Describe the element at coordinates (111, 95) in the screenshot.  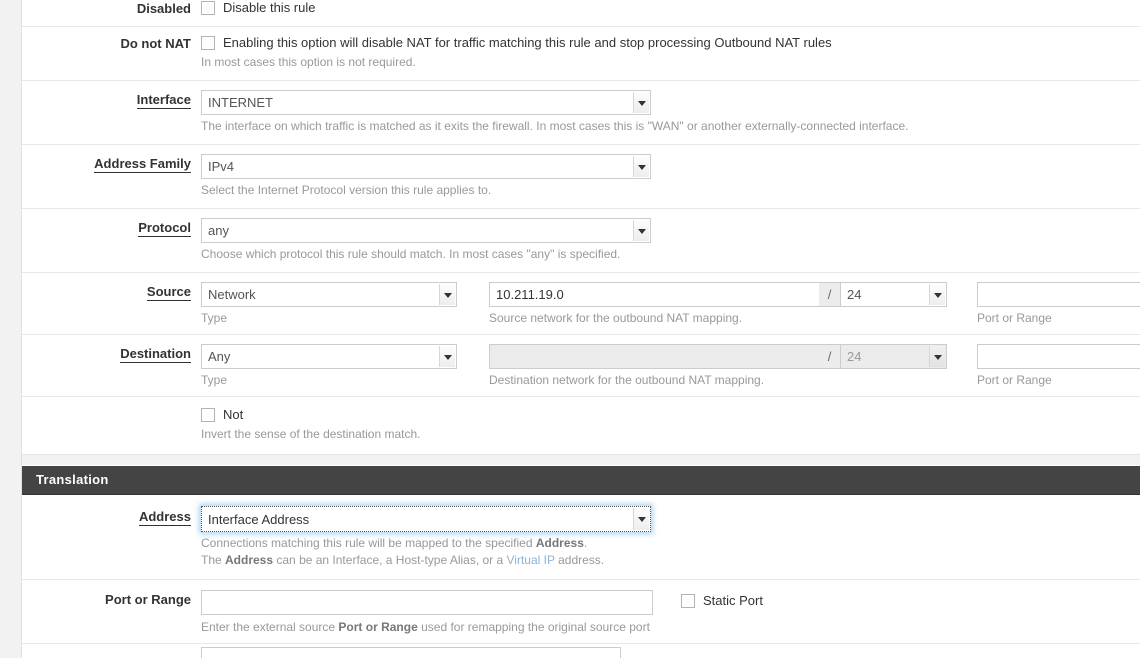
I see `label-interface: Interface` at that location.